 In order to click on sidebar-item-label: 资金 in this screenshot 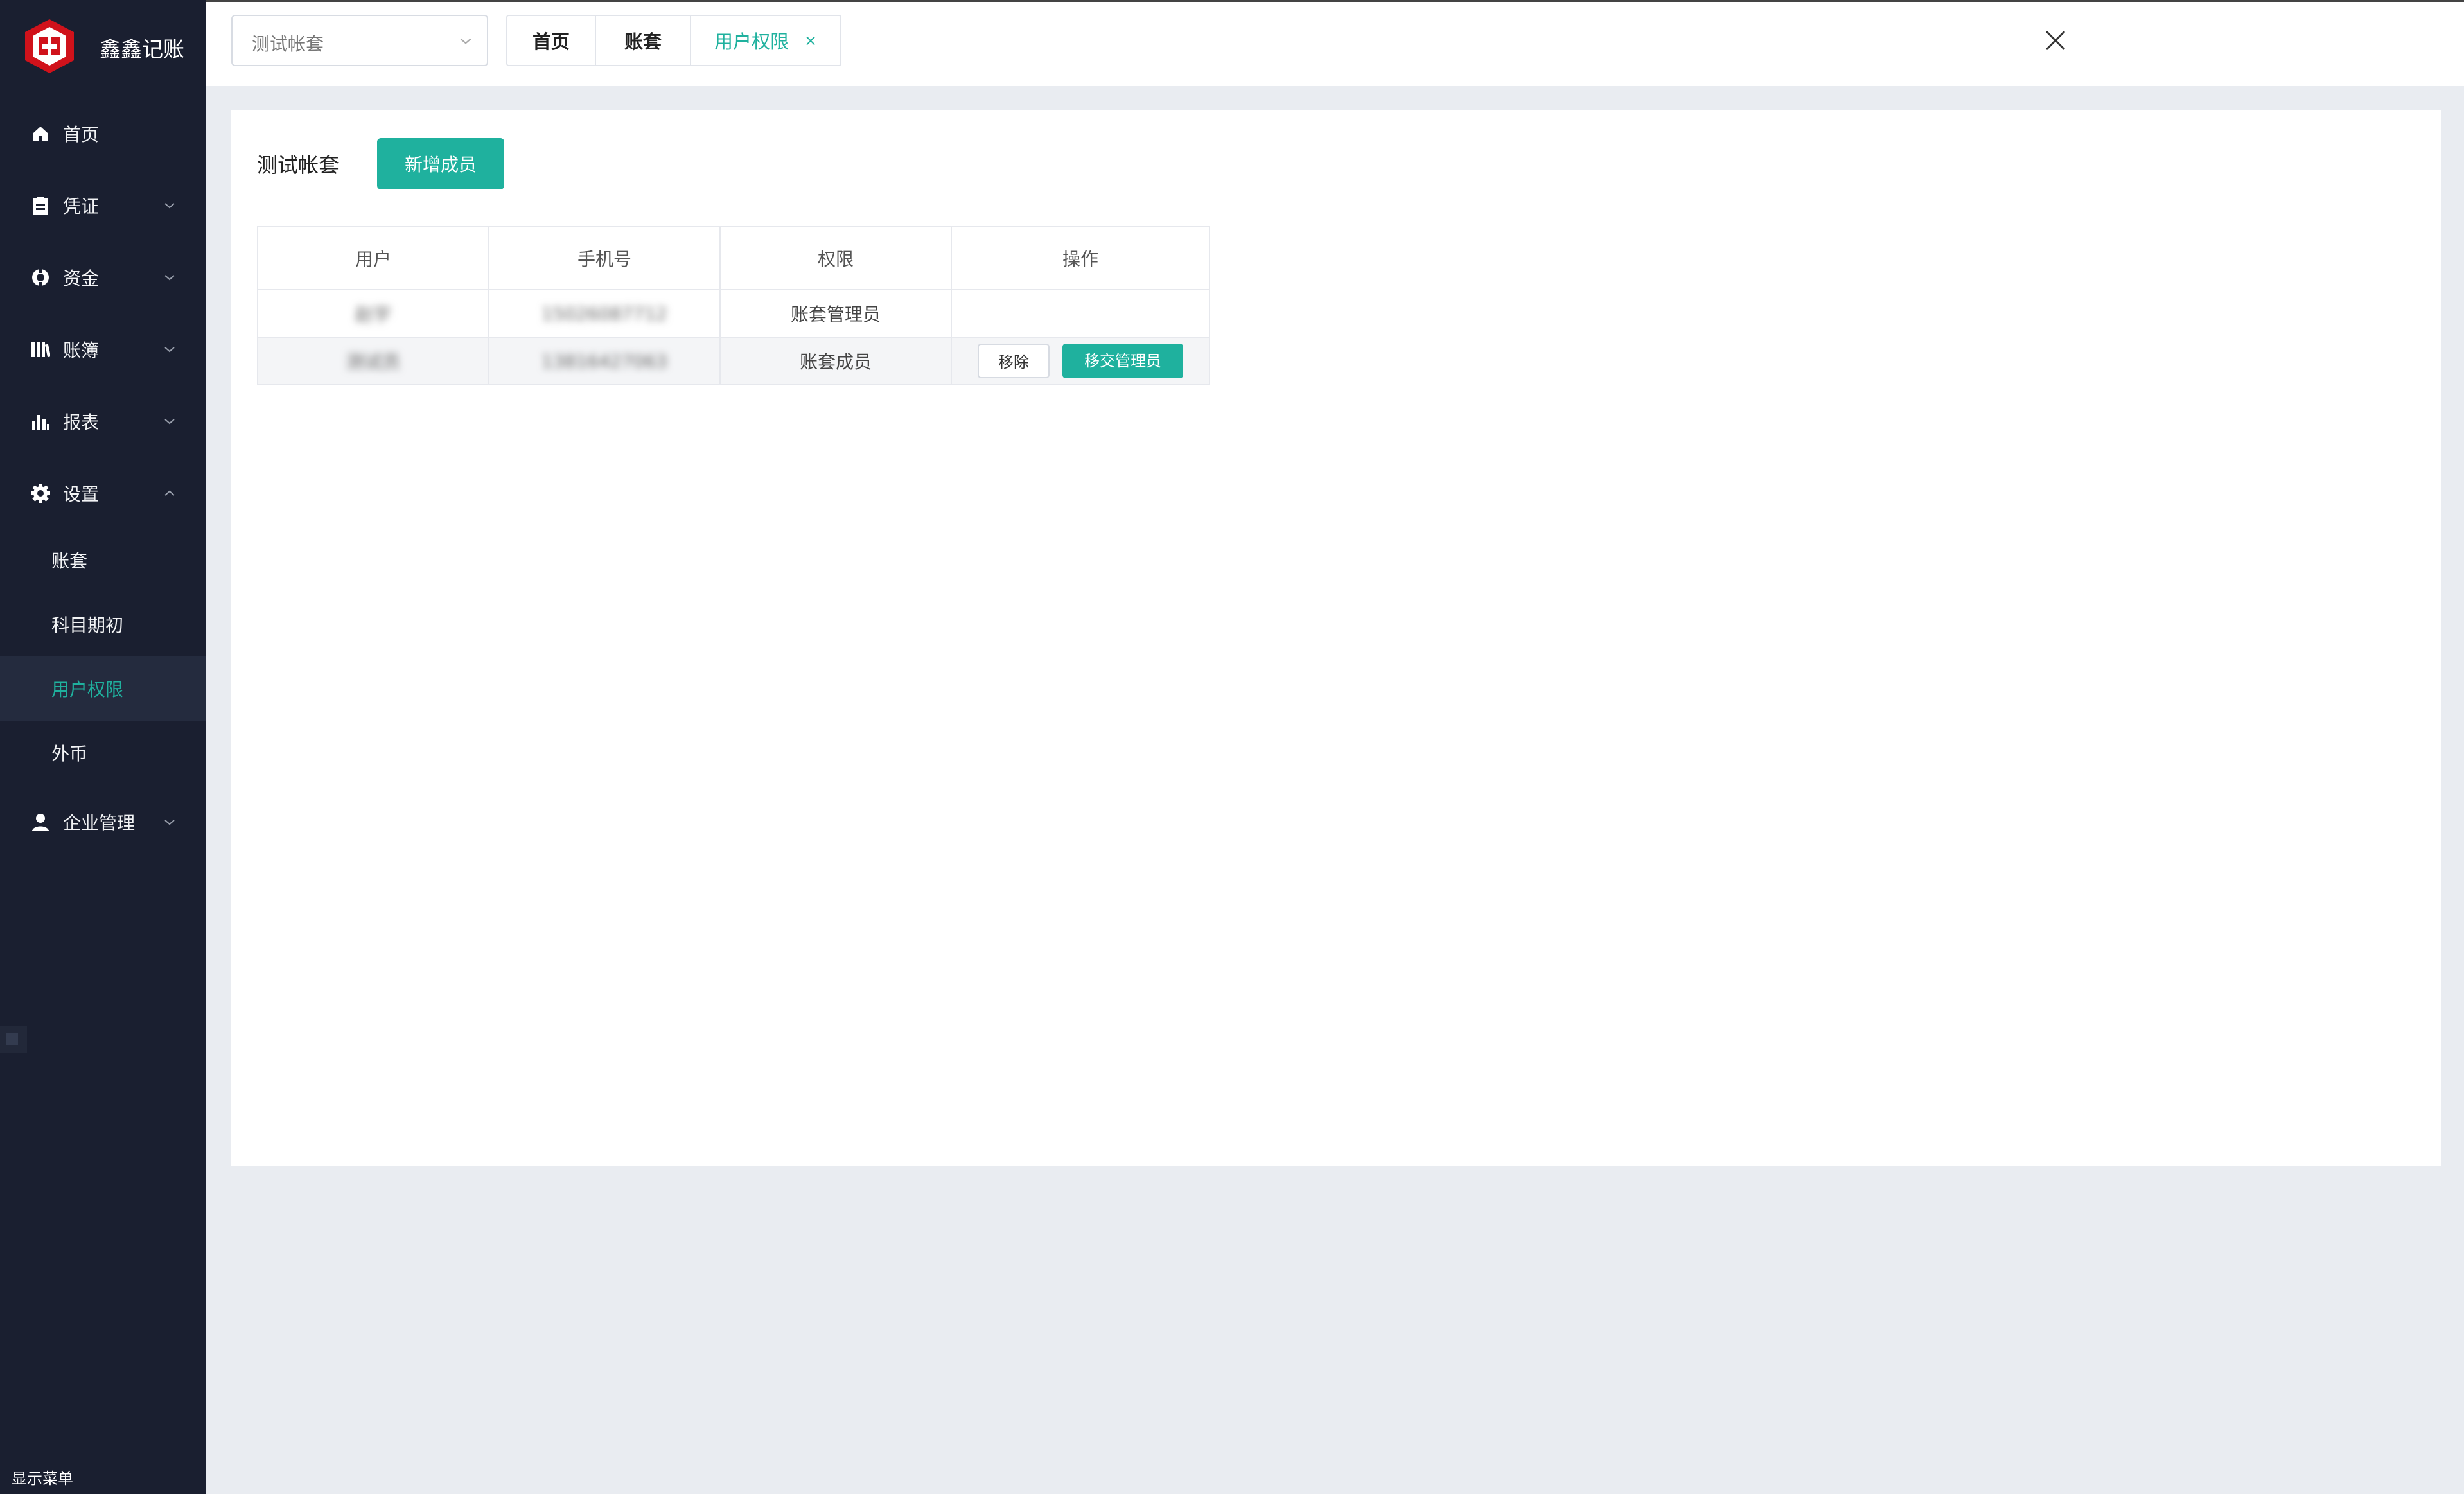, I will do `click(81, 279)`.